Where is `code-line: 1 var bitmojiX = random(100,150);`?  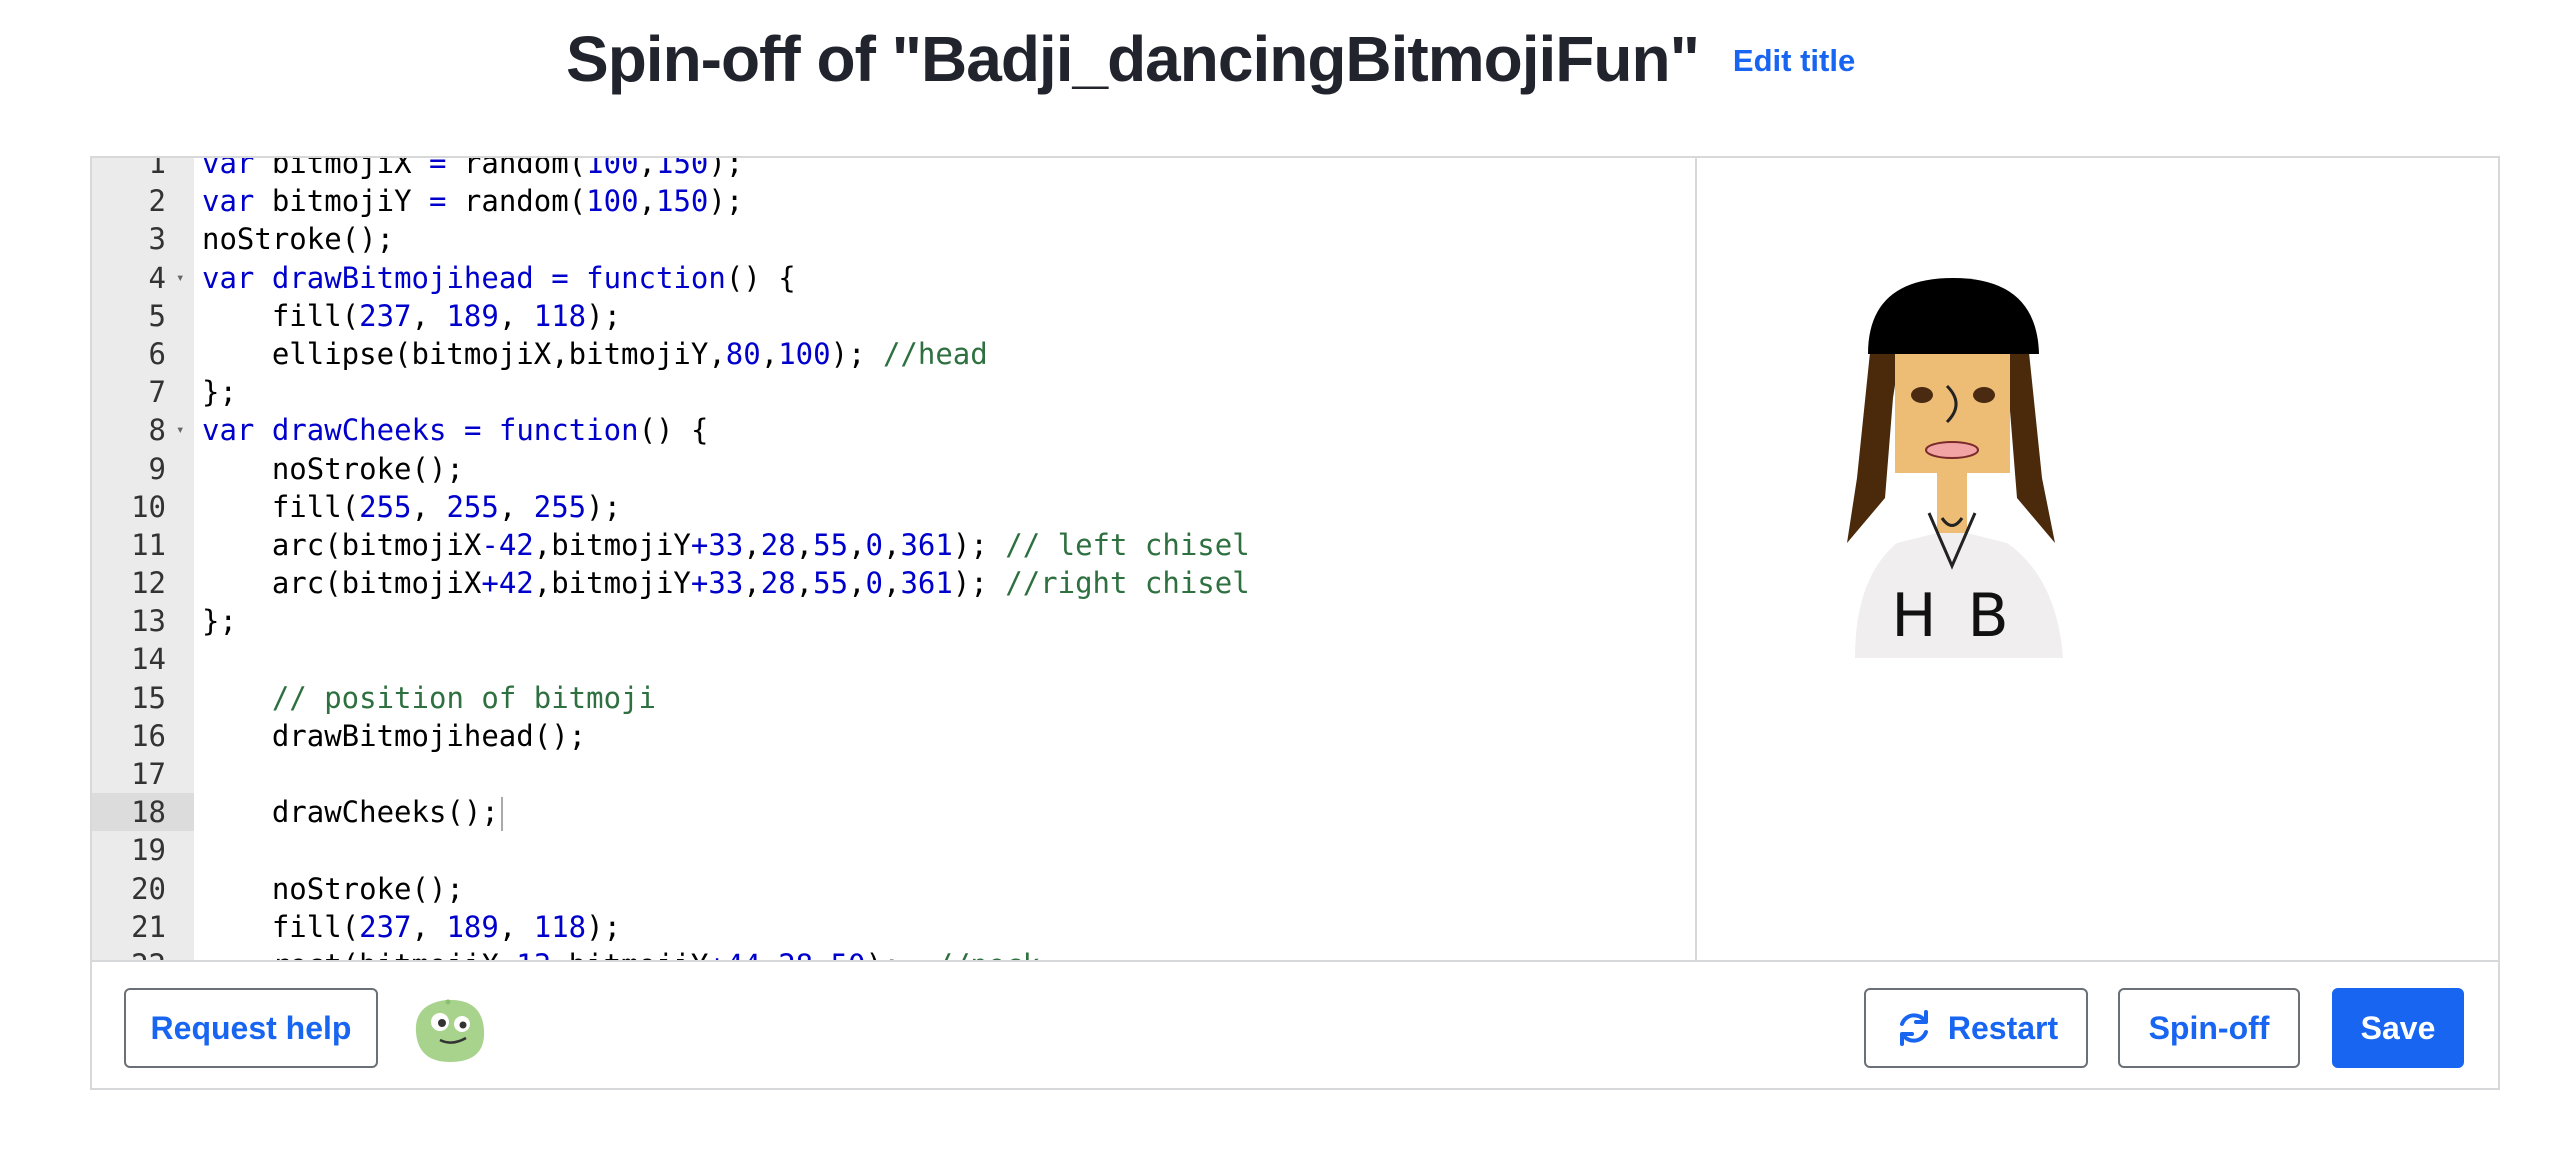
code-line: 1 var bitmojiX = random(100,150); is located at coordinates (893, 170).